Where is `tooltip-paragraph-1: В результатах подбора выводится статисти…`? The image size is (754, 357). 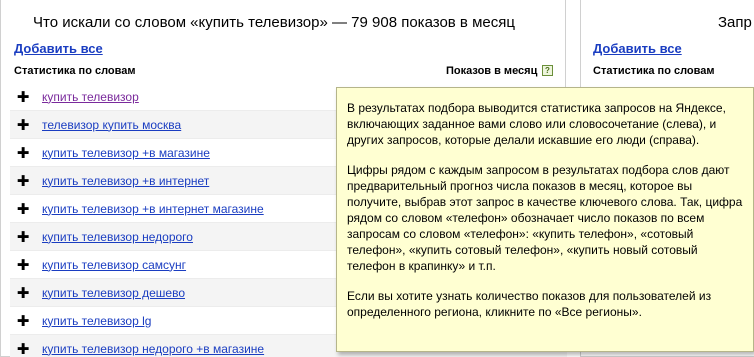
tooltip-paragraph-1: В результатах подбора выводится статисти… is located at coordinates (536, 124).